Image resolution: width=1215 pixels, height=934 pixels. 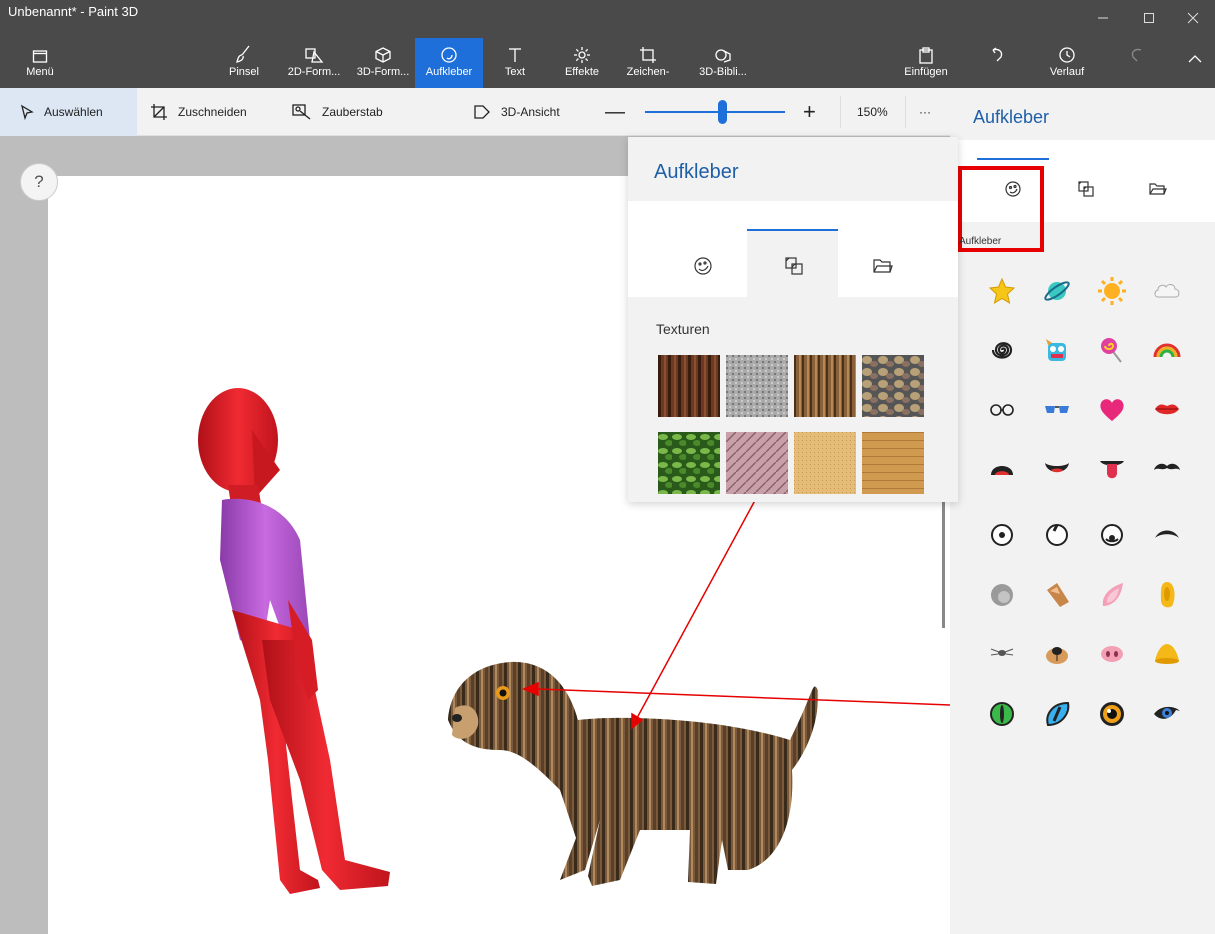 I want to click on glasses-sticker, so click(x=1002, y=409).